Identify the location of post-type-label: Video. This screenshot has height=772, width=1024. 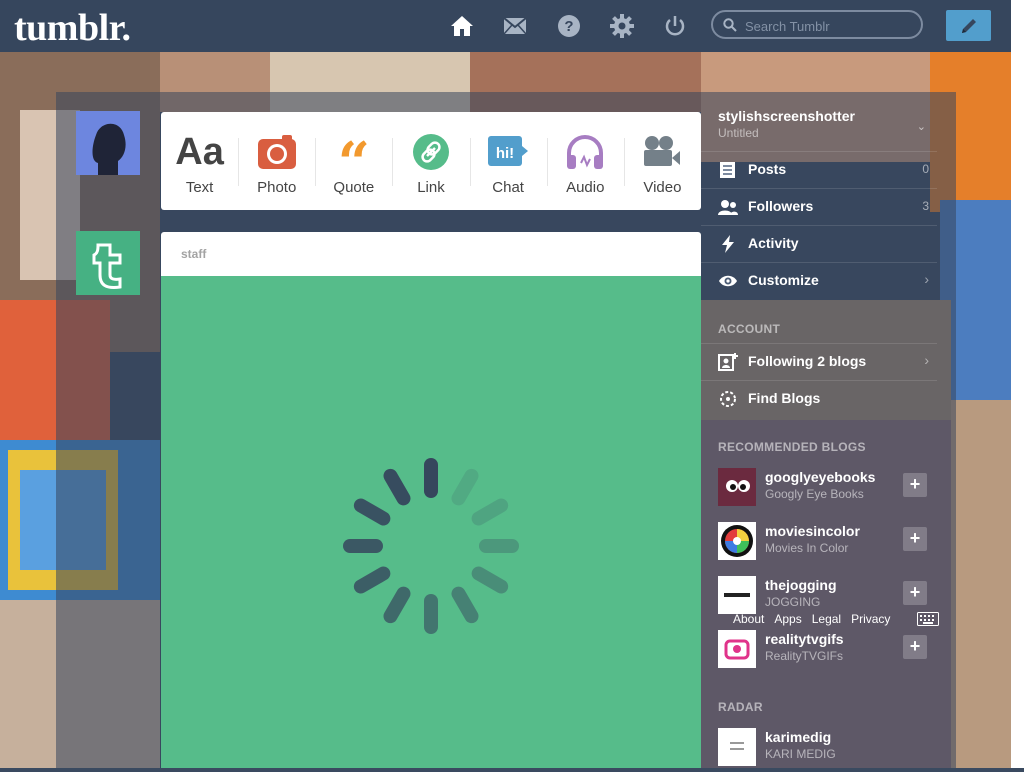
(662, 187).